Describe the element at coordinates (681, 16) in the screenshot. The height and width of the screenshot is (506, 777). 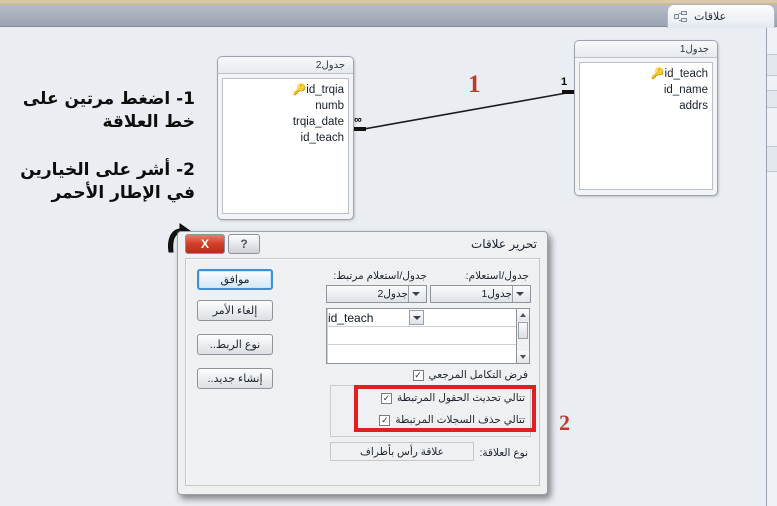
I see `relationships-icon` at that location.